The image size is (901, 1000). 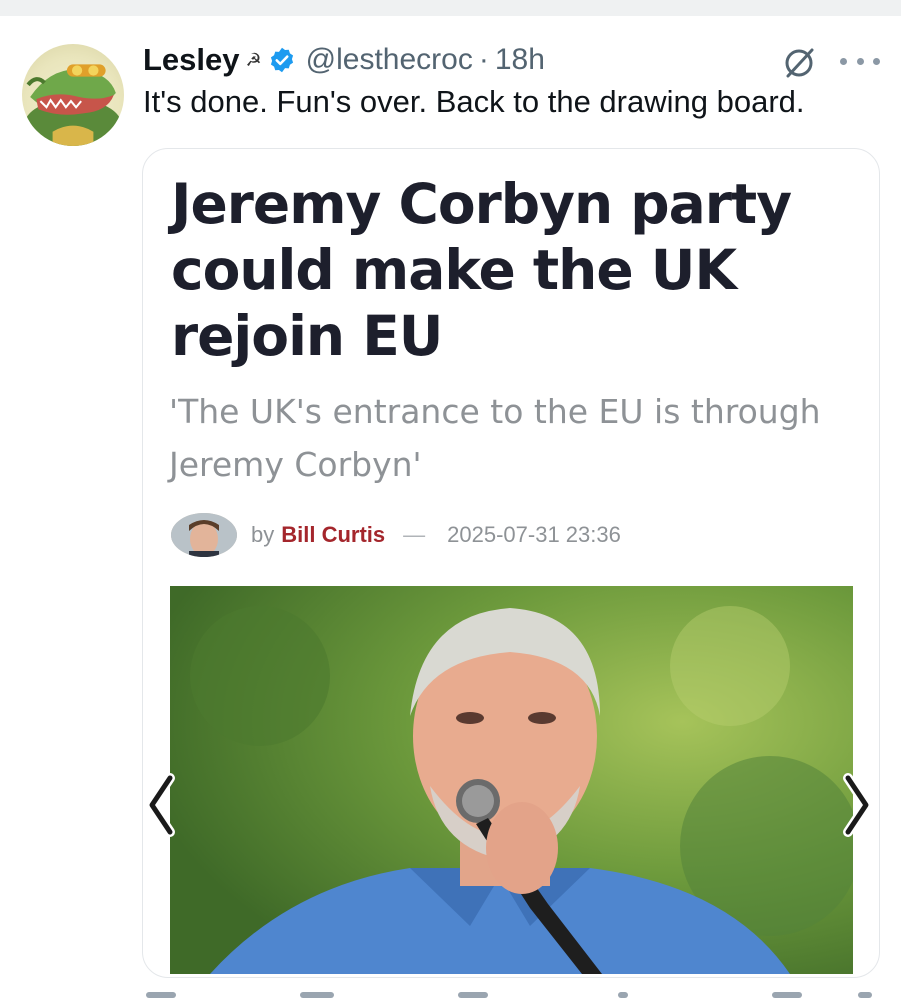 What do you see at coordinates (787, 995) in the screenshot?
I see `bookmark-icon` at bounding box center [787, 995].